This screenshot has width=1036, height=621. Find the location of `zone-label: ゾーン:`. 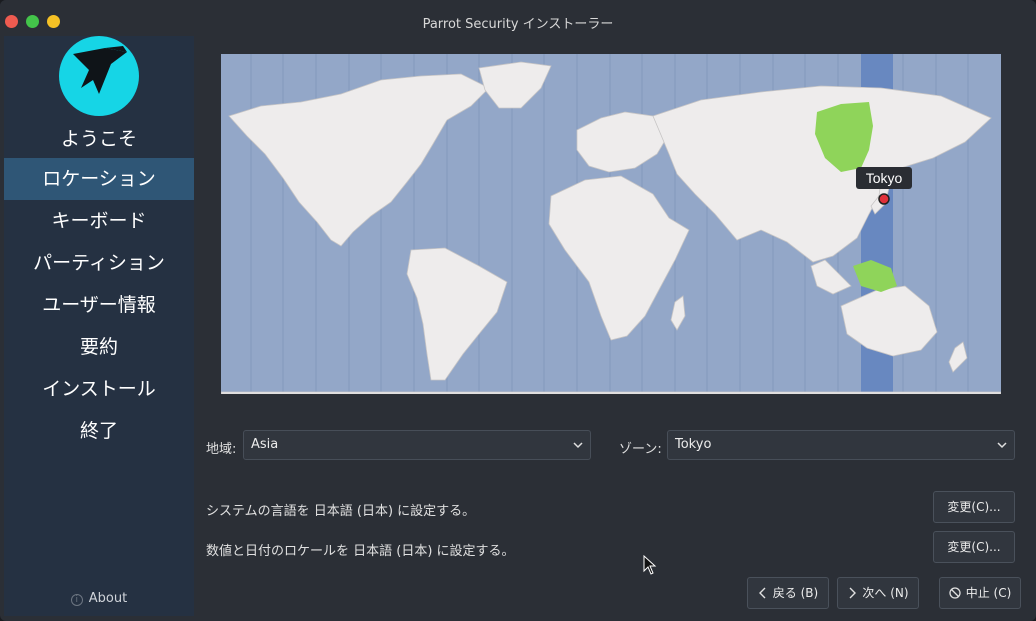

zone-label: ゾーン: is located at coordinates (640, 449).